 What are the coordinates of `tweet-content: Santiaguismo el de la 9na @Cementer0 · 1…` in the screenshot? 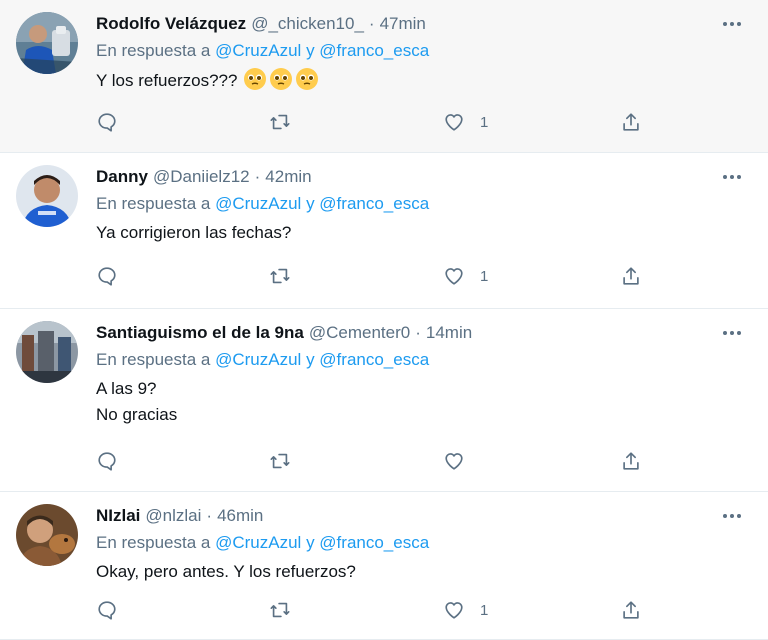 It's located at (423, 374).